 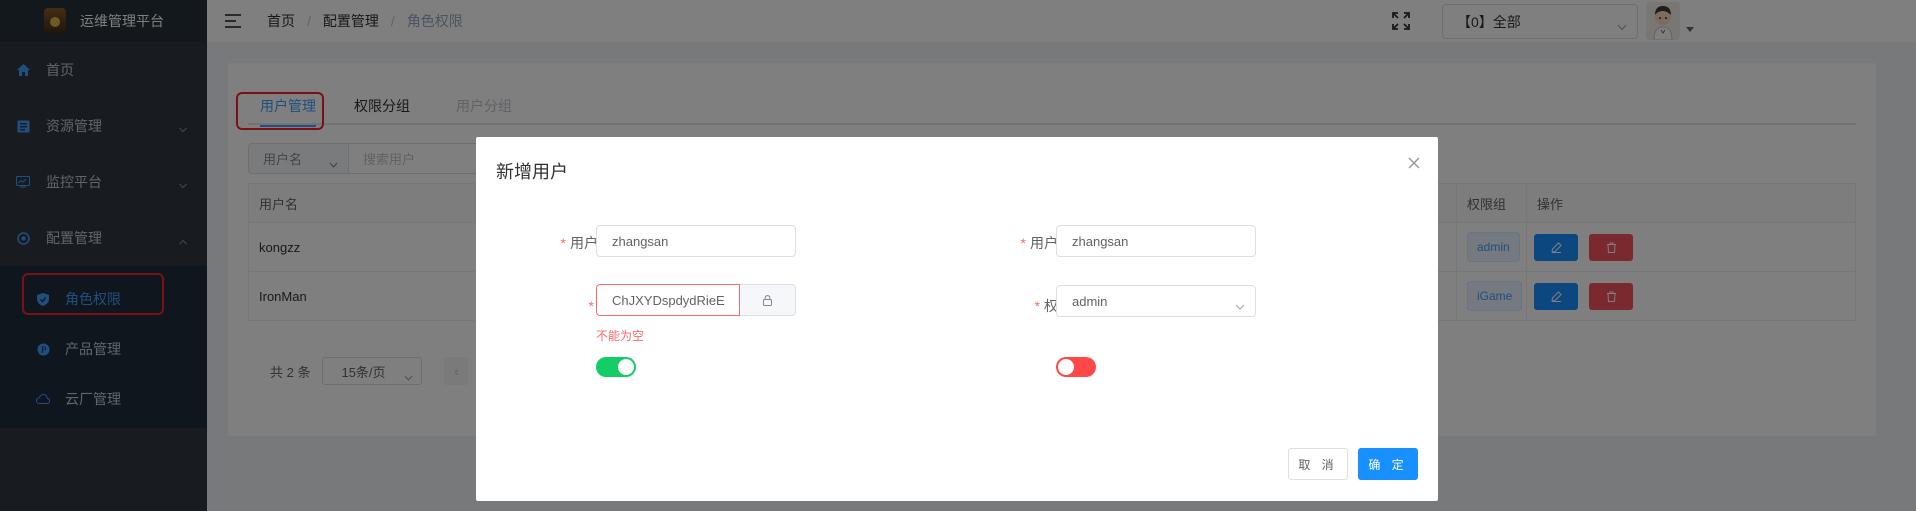 I want to click on active-switch, so click(x=616, y=367).